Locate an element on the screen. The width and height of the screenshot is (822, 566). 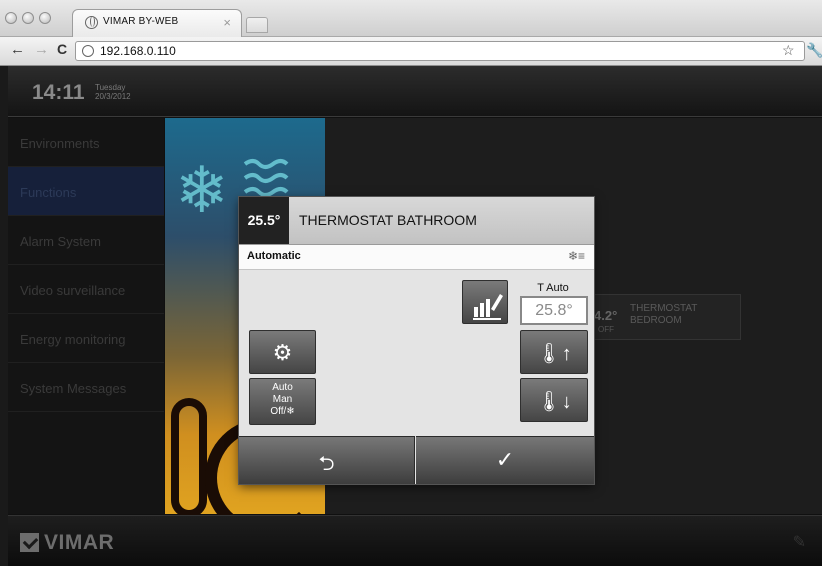
tile-status: OFF is located at coordinates (606, 329).